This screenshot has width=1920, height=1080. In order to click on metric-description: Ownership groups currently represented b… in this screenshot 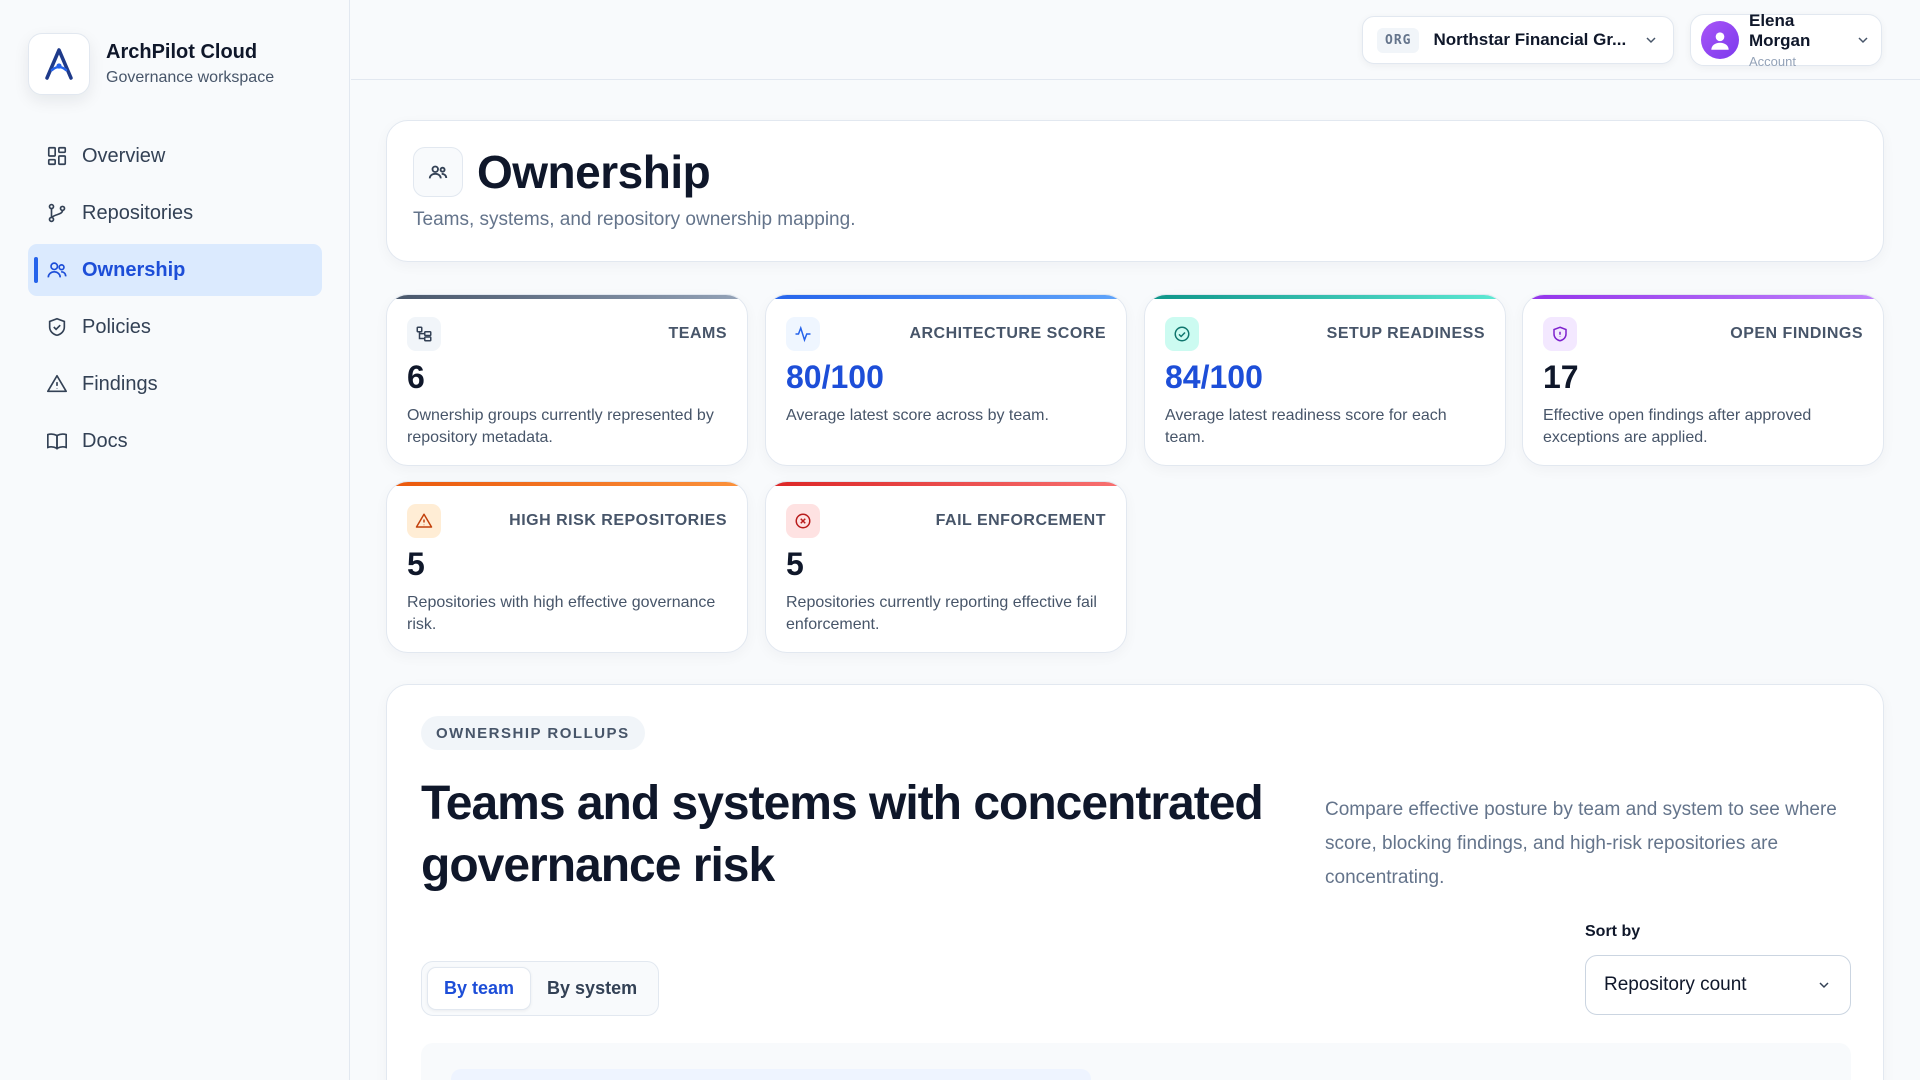, I will do `click(560, 426)`.